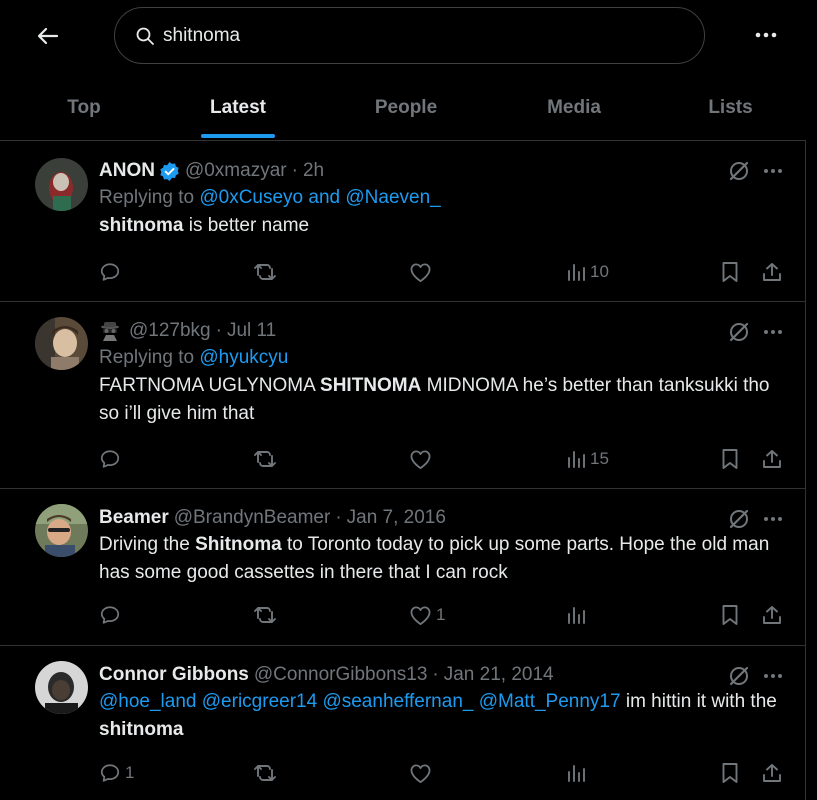 Image resolution: width=817 pixels, height=800 pixels. Describe the element at coordinates (441, 358) in the screenshot. I see `replying-to-line: Replying to @hyukcyu` at that location.